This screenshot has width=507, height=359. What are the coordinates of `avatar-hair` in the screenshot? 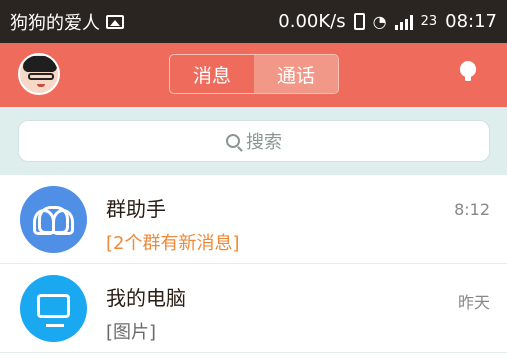 It's located at (40, 64).